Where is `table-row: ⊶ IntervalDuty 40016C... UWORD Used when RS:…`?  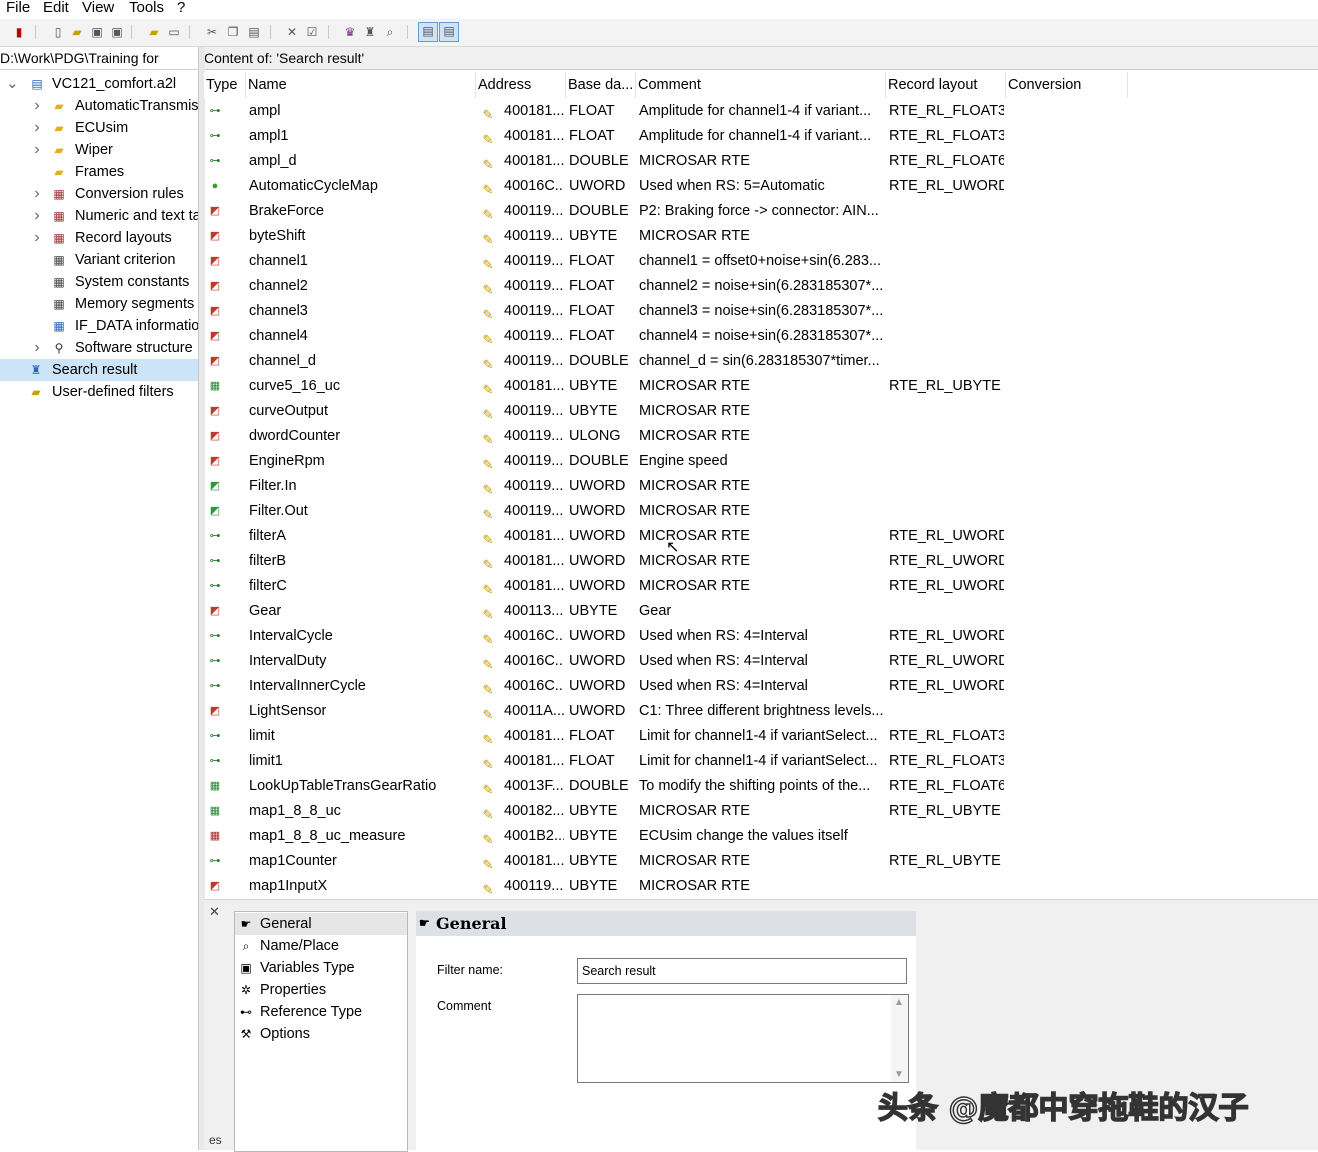
table-row: ⊶ IntervalDuty 40016C... UWORD Used when RS:… is located at coordinates (761, 661).